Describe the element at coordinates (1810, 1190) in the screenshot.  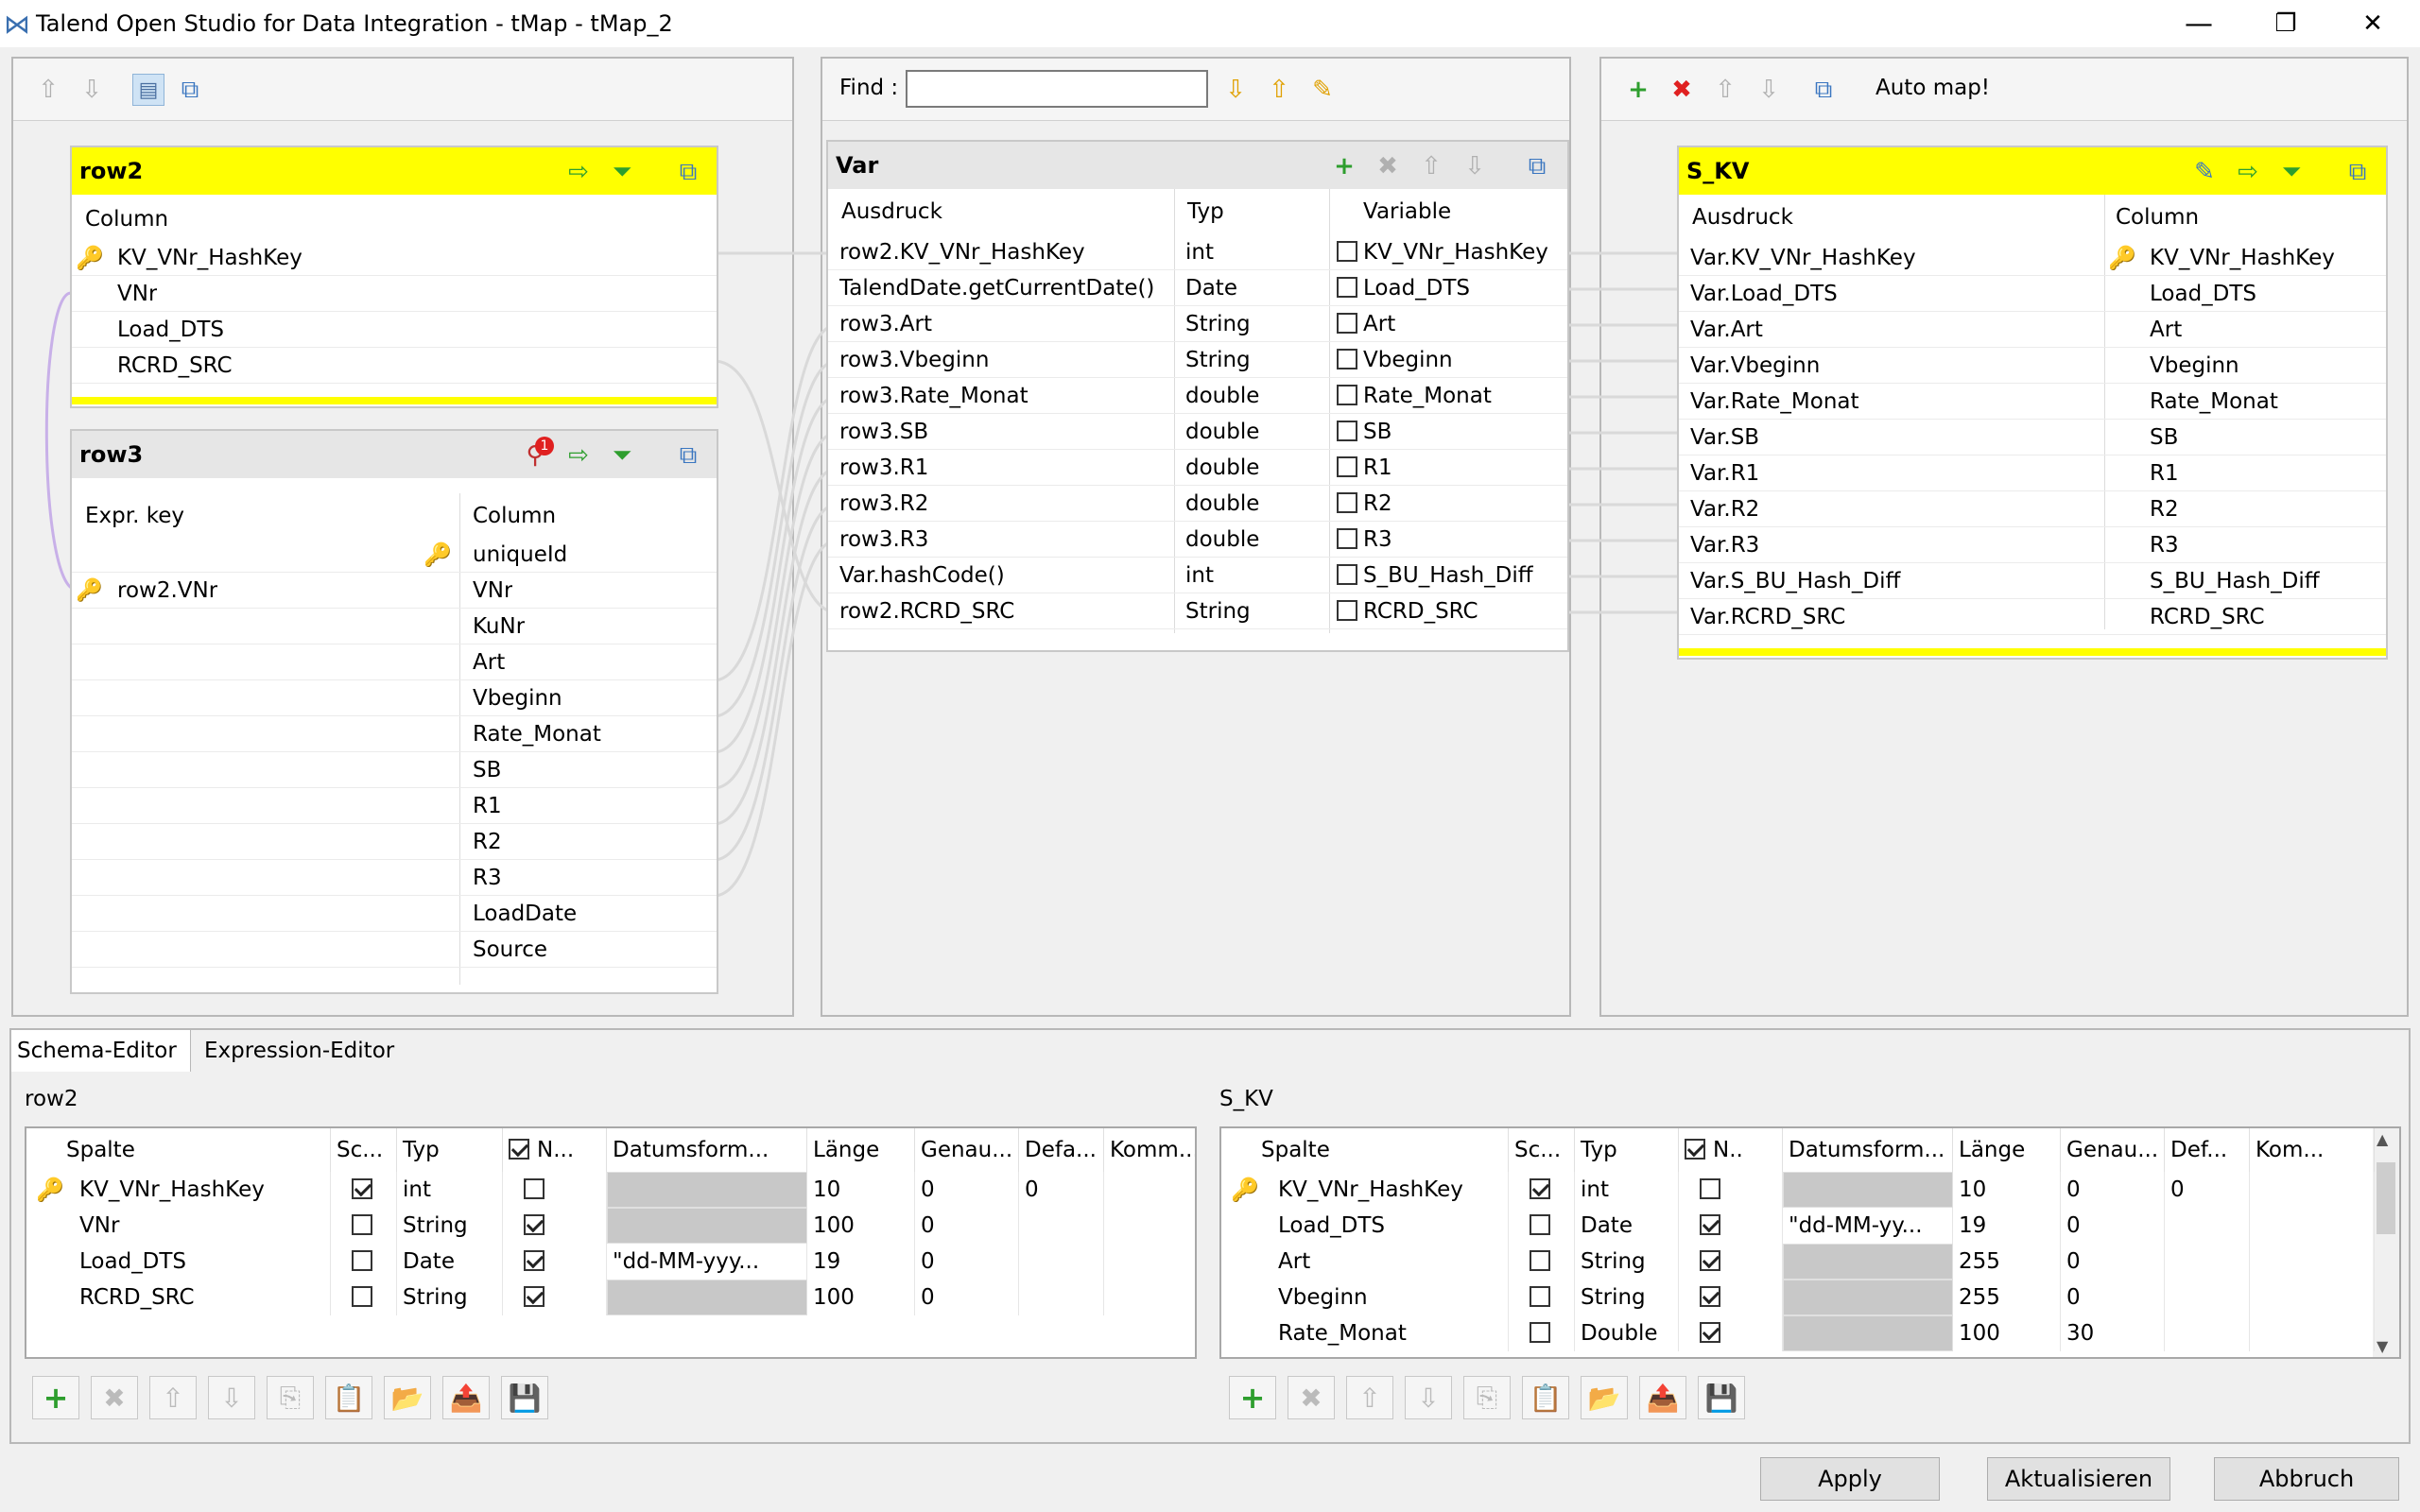
I see `table-row: 🔑 KV_VNr_HashKey int 10 0 0` at that location.